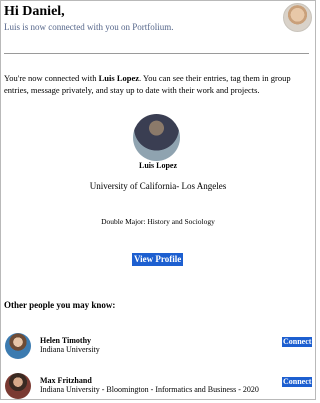  What do you see at coordinates (158, 259) in the screenshot?
I see `view-profile-button: View Profile` at bounding box center [158, 259].